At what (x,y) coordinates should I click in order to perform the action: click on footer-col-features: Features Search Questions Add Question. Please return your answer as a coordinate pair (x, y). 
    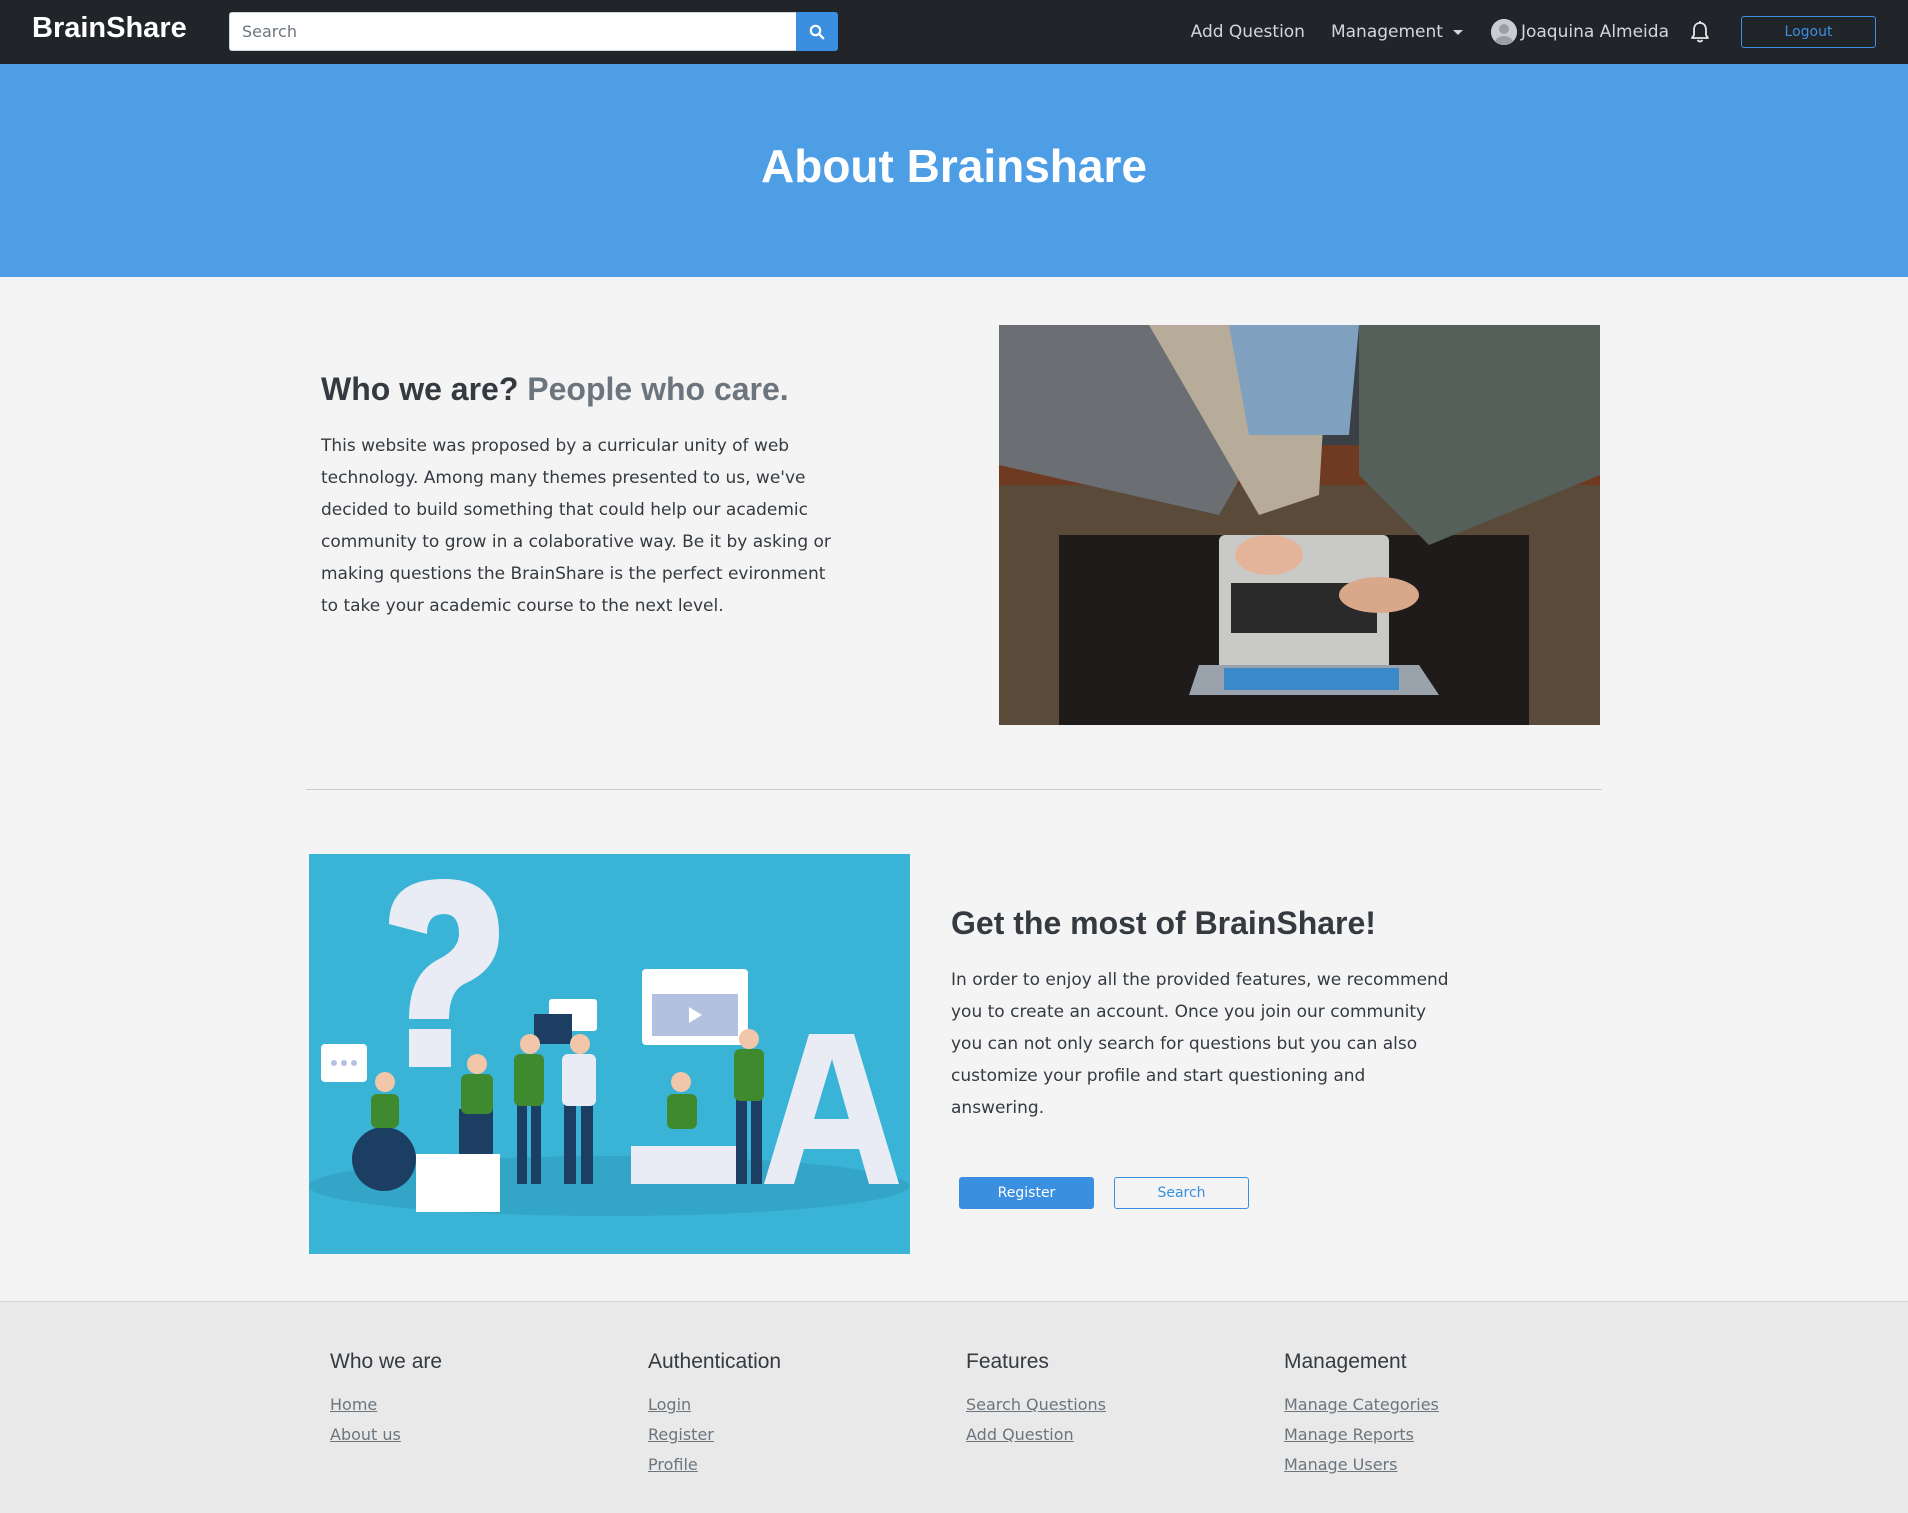
    Looking at the image, I should click on (1036, 1400).